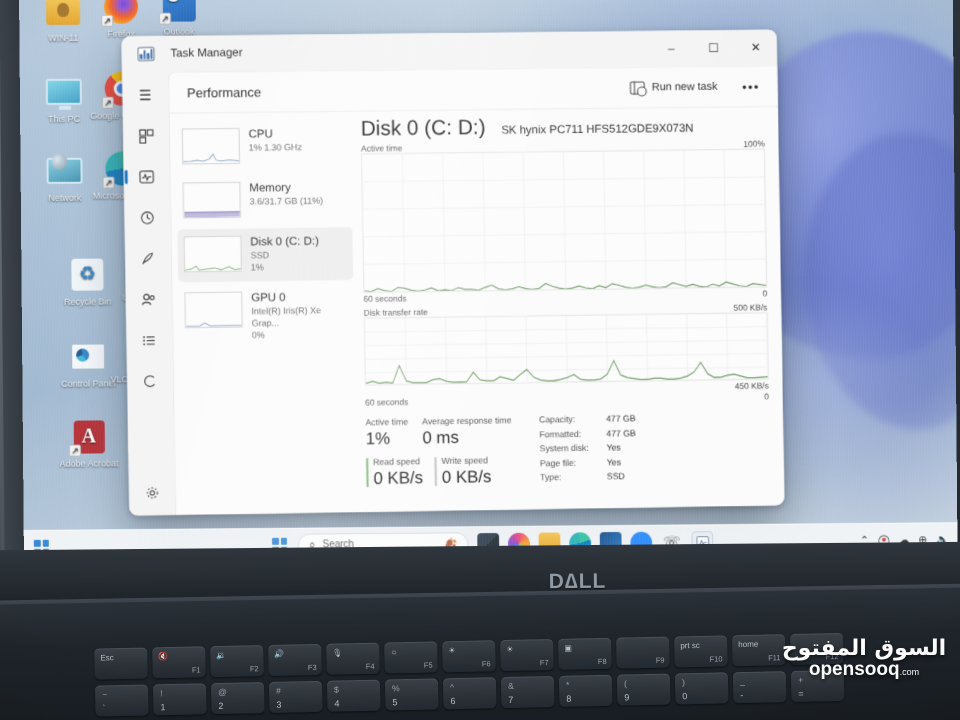  I want to click on key-f2: 🔉 F2, so click(237, 661).